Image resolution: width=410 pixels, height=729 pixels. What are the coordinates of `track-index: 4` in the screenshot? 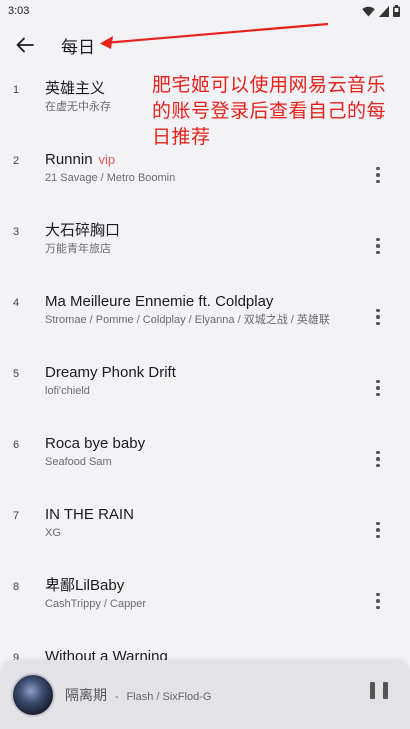 It's located at (16, 303).